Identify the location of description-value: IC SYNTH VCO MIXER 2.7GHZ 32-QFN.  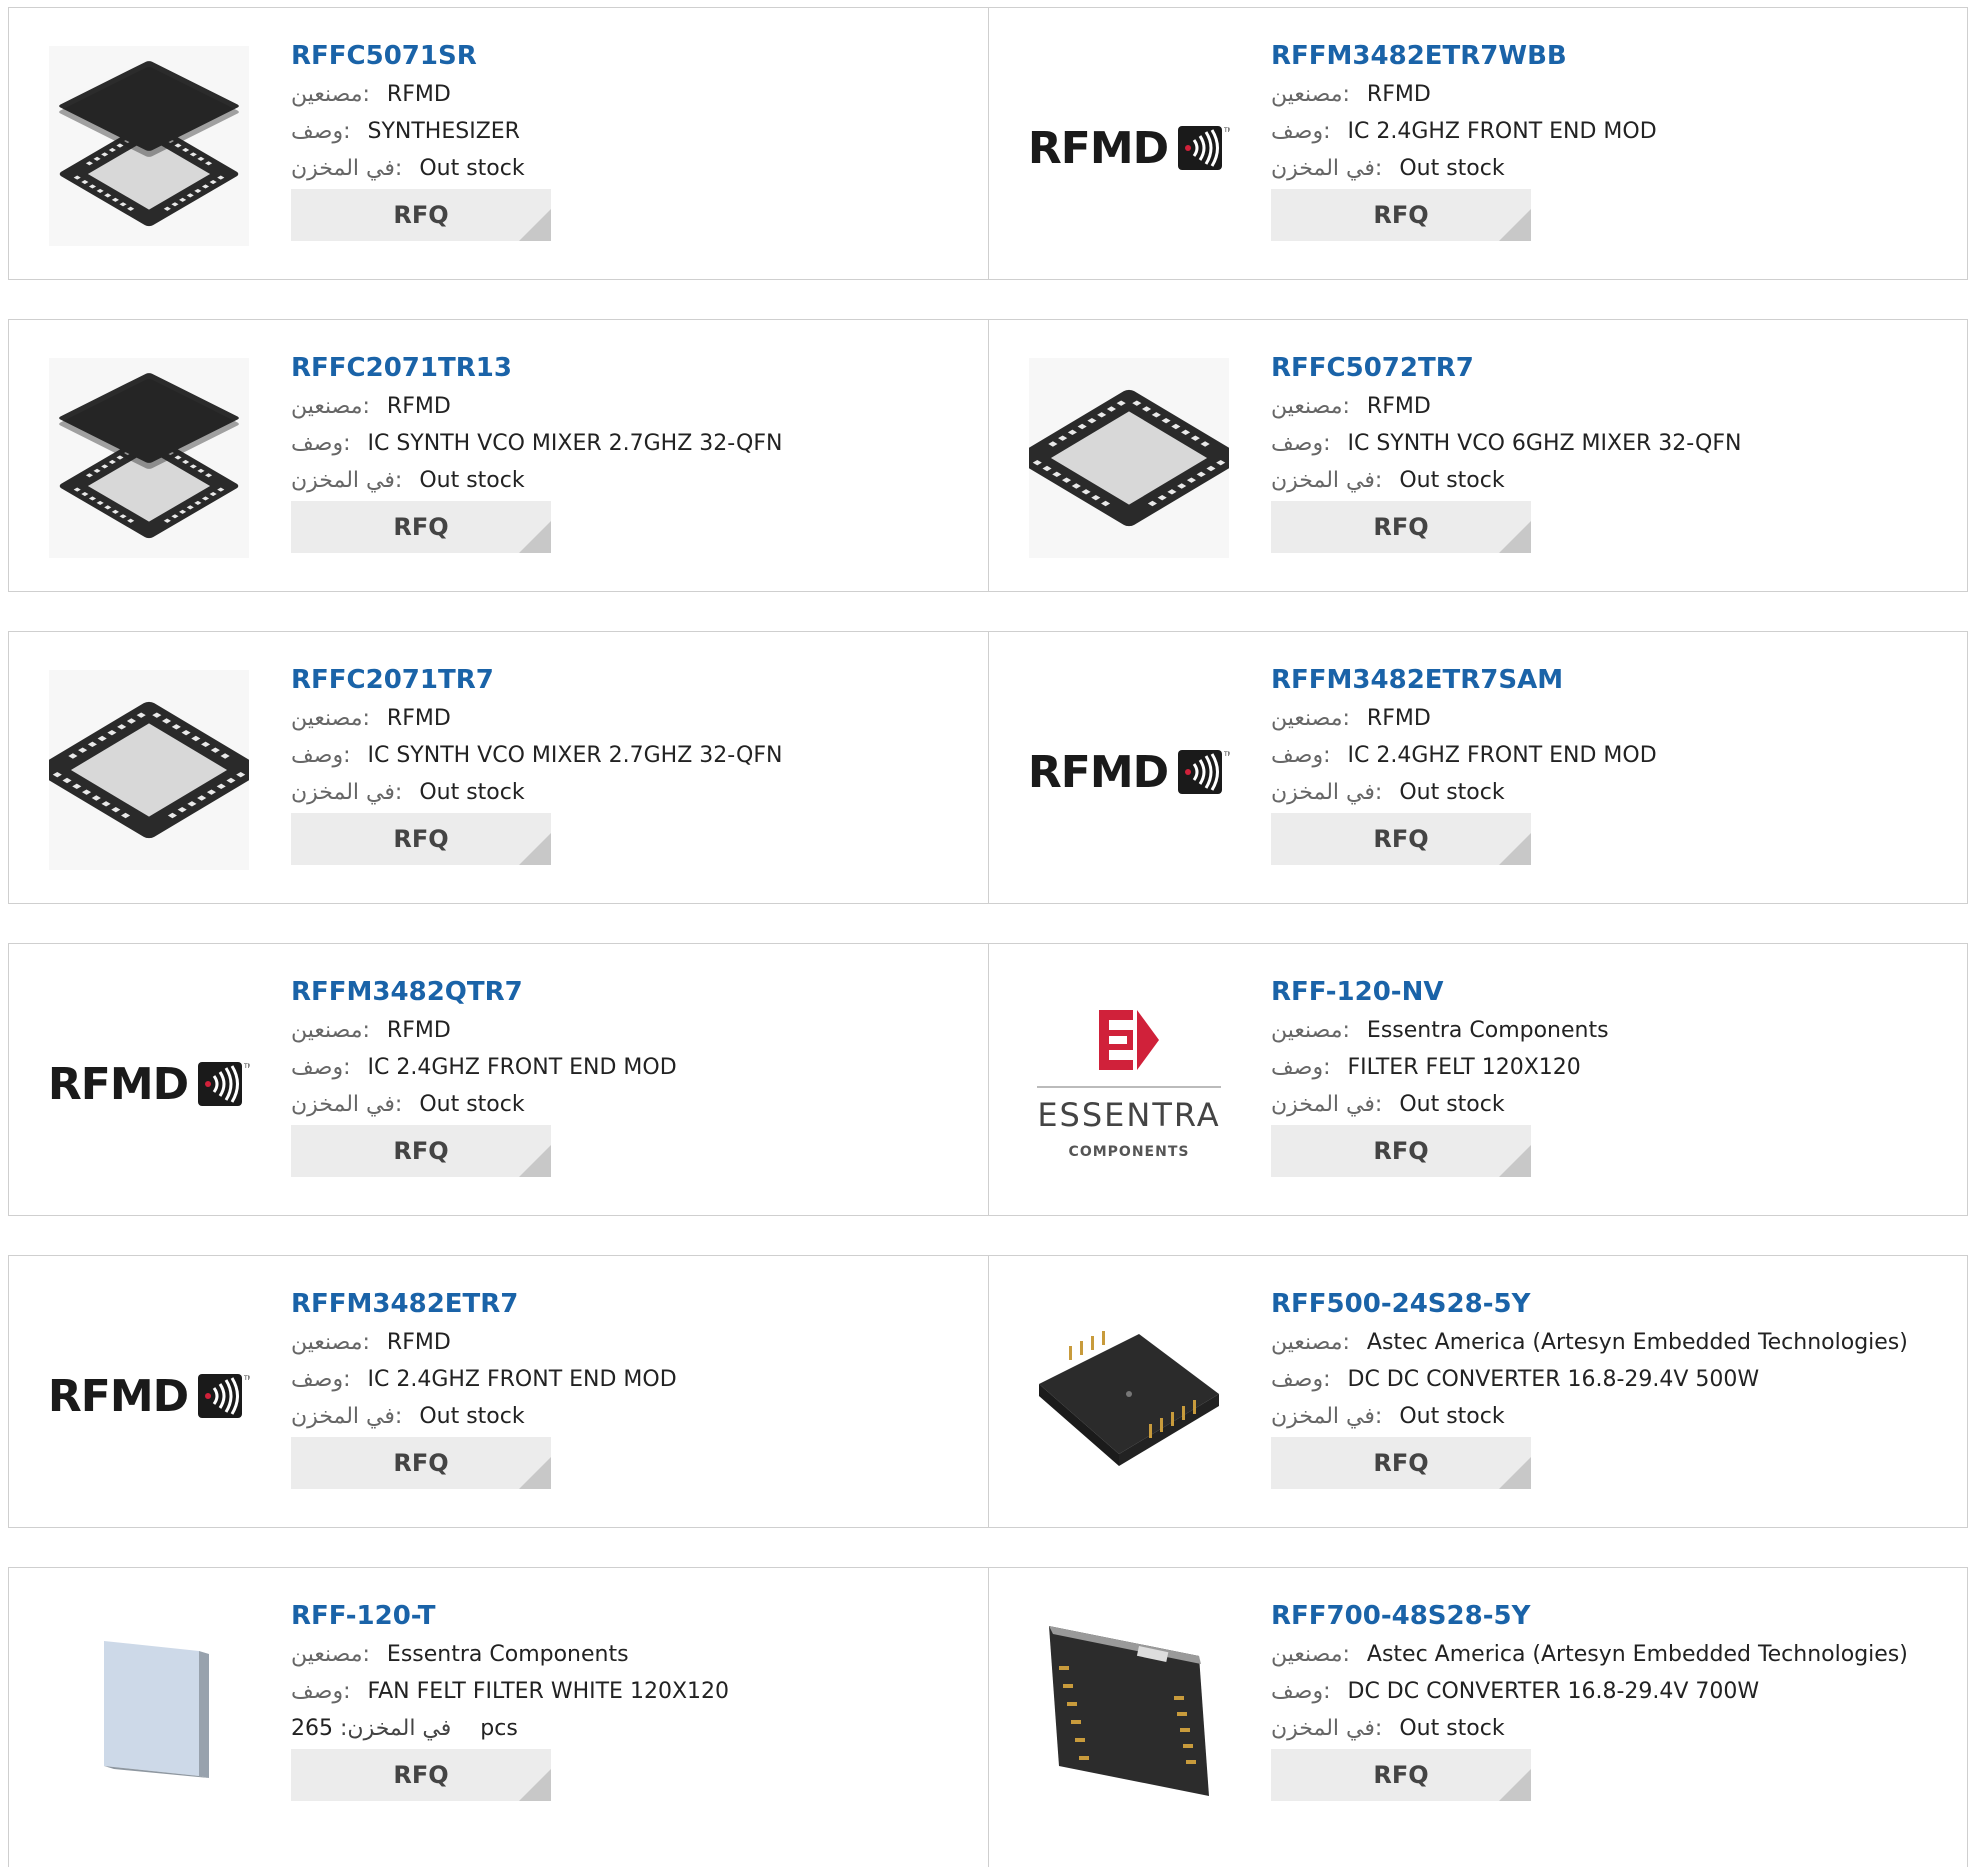
(575, 443).